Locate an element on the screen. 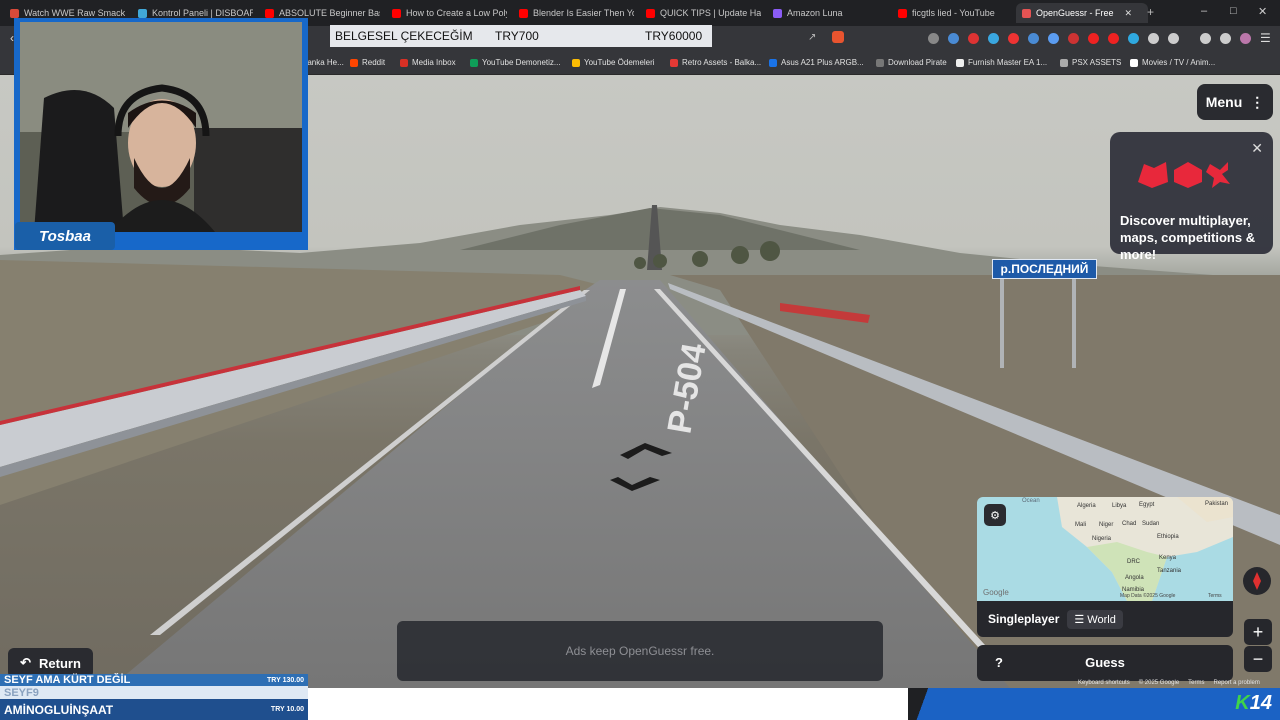 This screenshot has width=1280, height=720. bookmark-item: Download Pirate is located at coordinates (911, 62).